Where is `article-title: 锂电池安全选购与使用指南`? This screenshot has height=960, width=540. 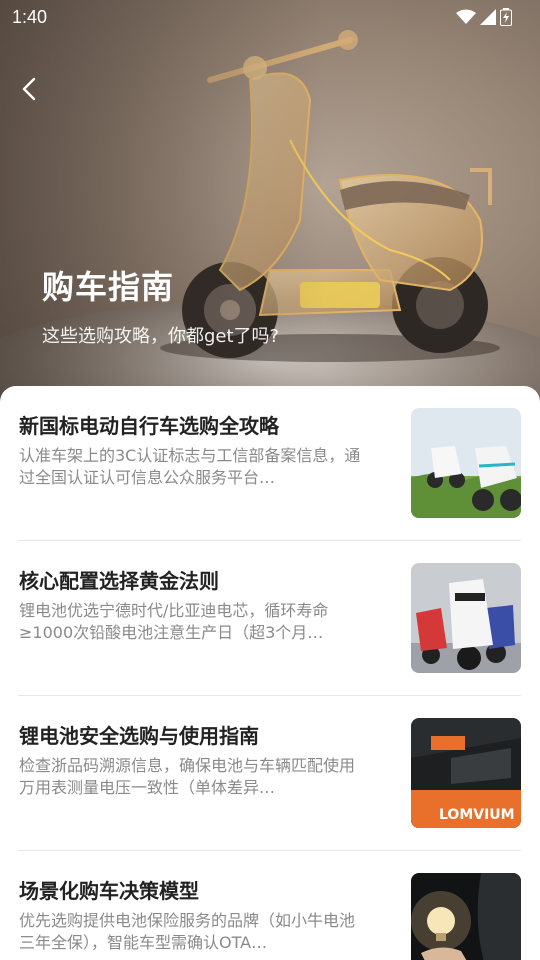
article-title: 锂电池安全选购与使用指南 is located at coordinates (139, 736).